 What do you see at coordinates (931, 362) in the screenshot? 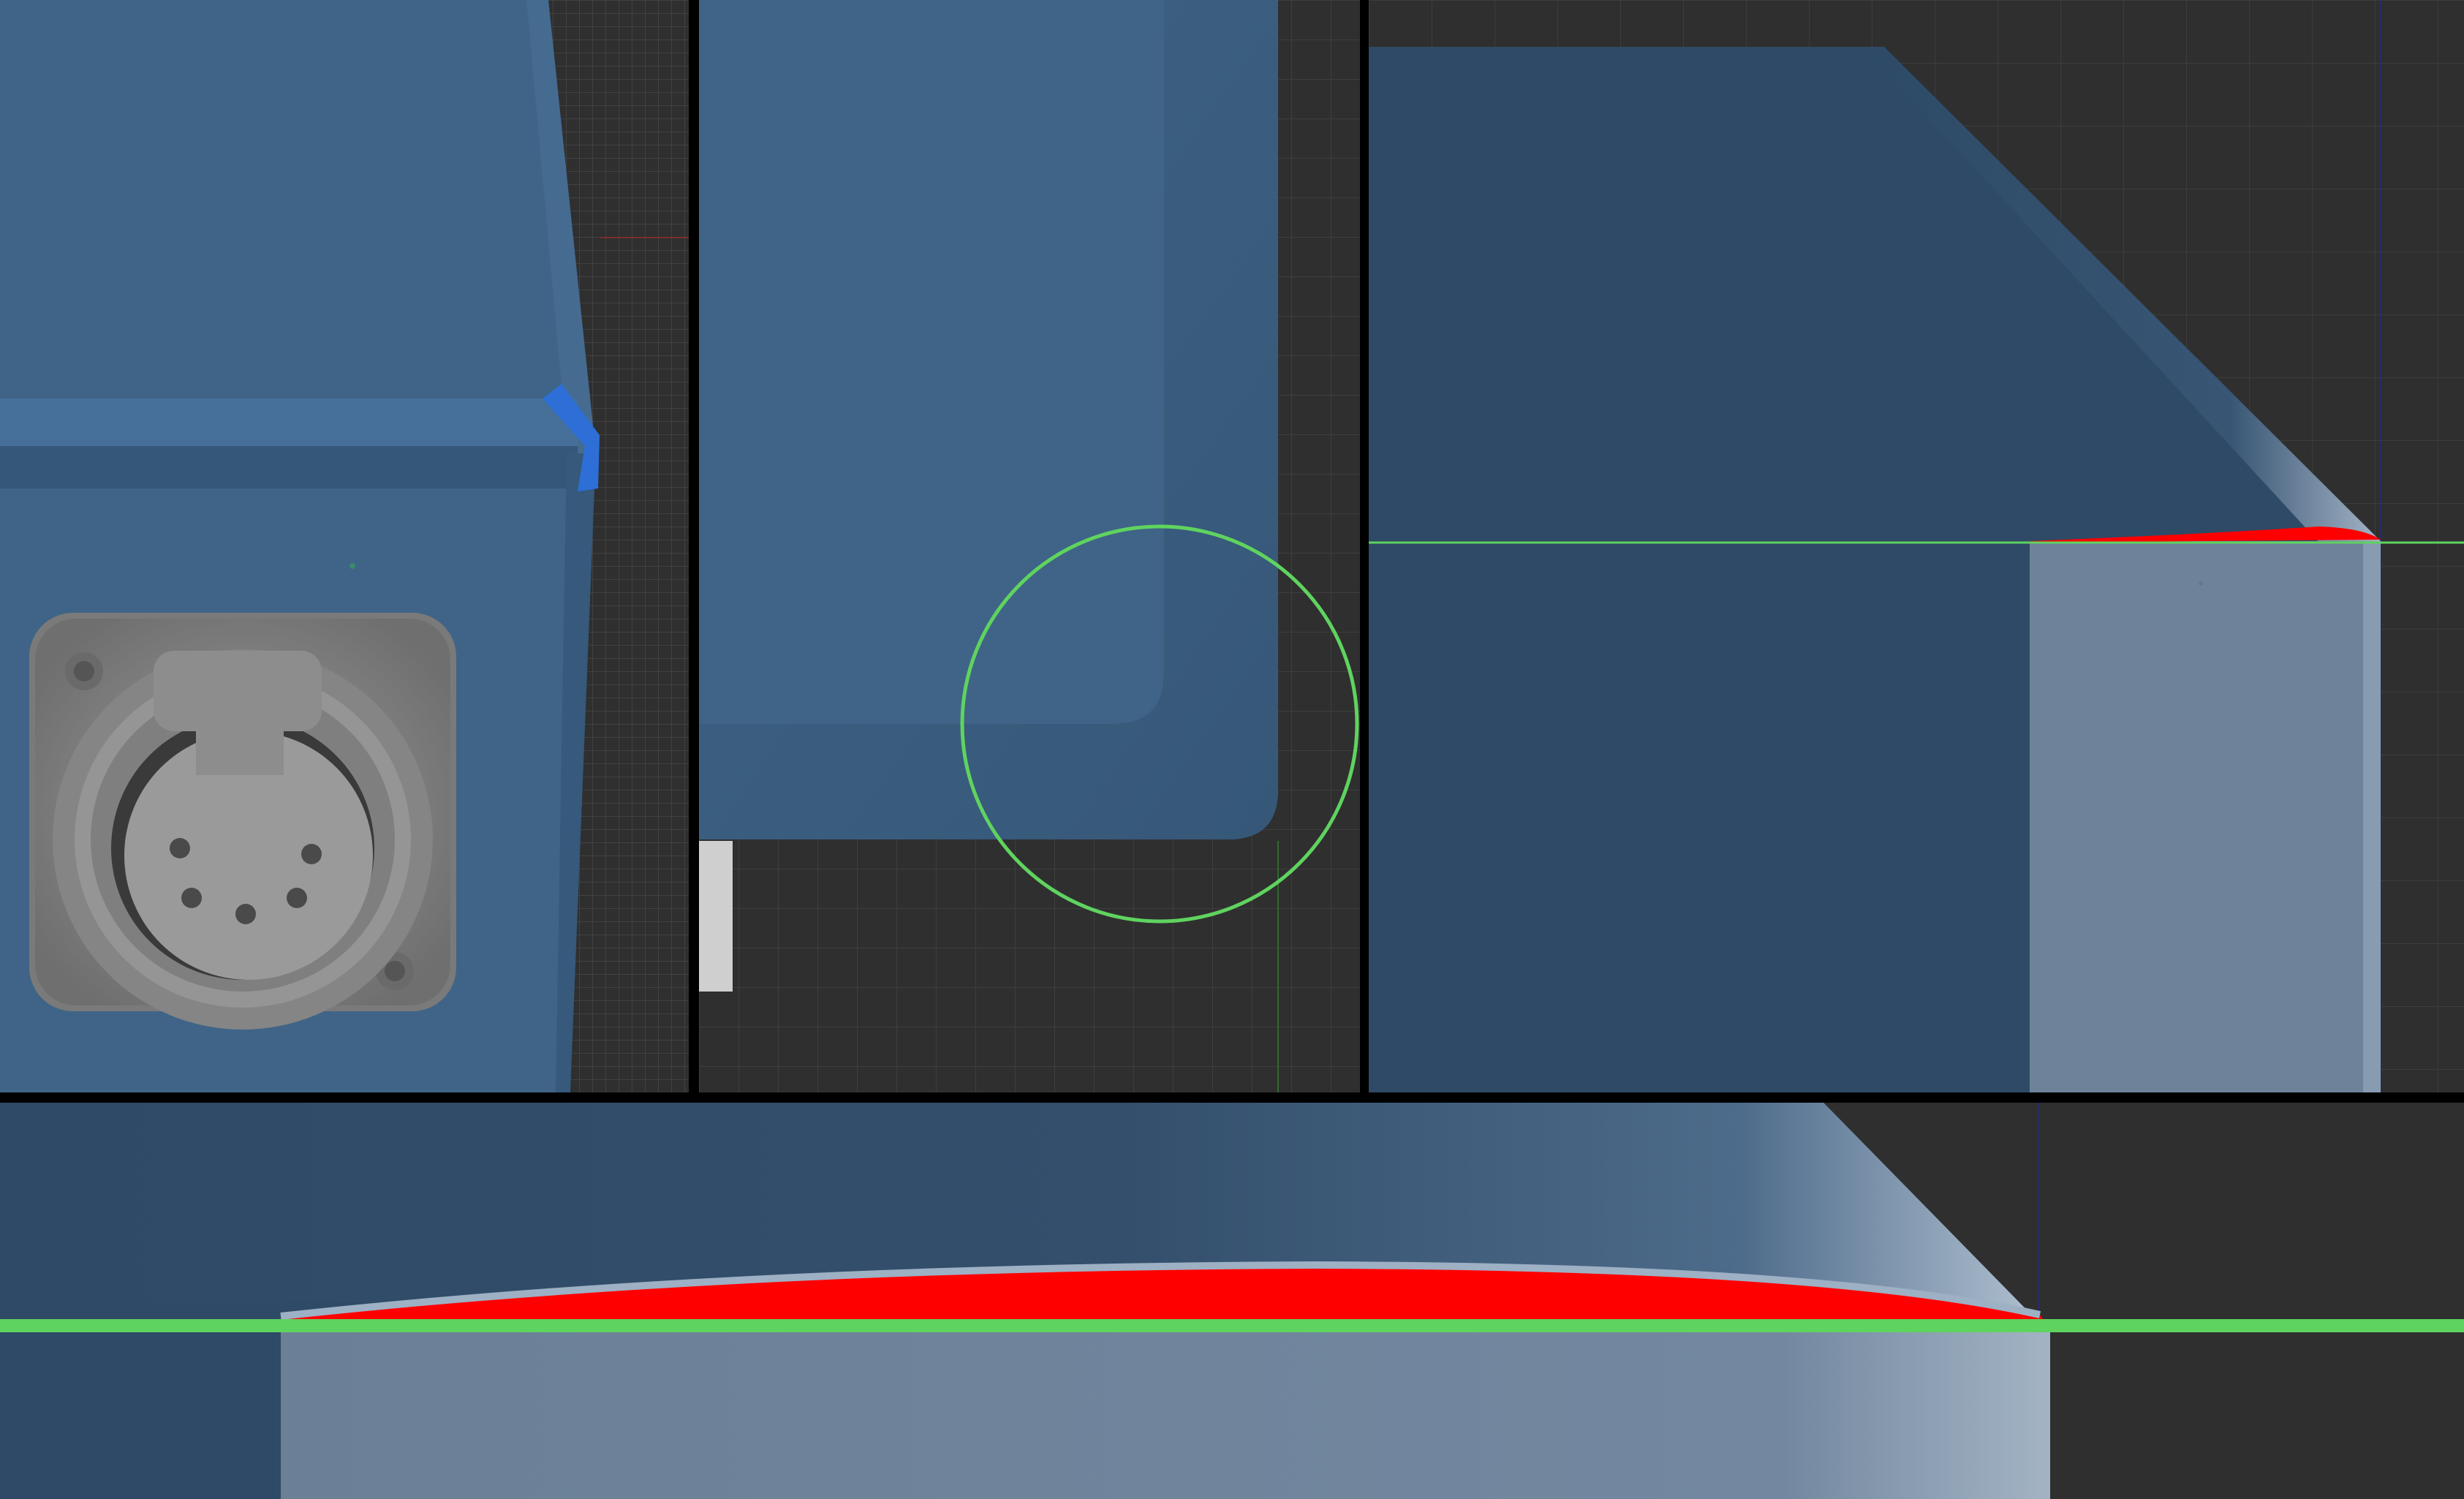
I see `model-top-face` at bounding box center [931, 362].